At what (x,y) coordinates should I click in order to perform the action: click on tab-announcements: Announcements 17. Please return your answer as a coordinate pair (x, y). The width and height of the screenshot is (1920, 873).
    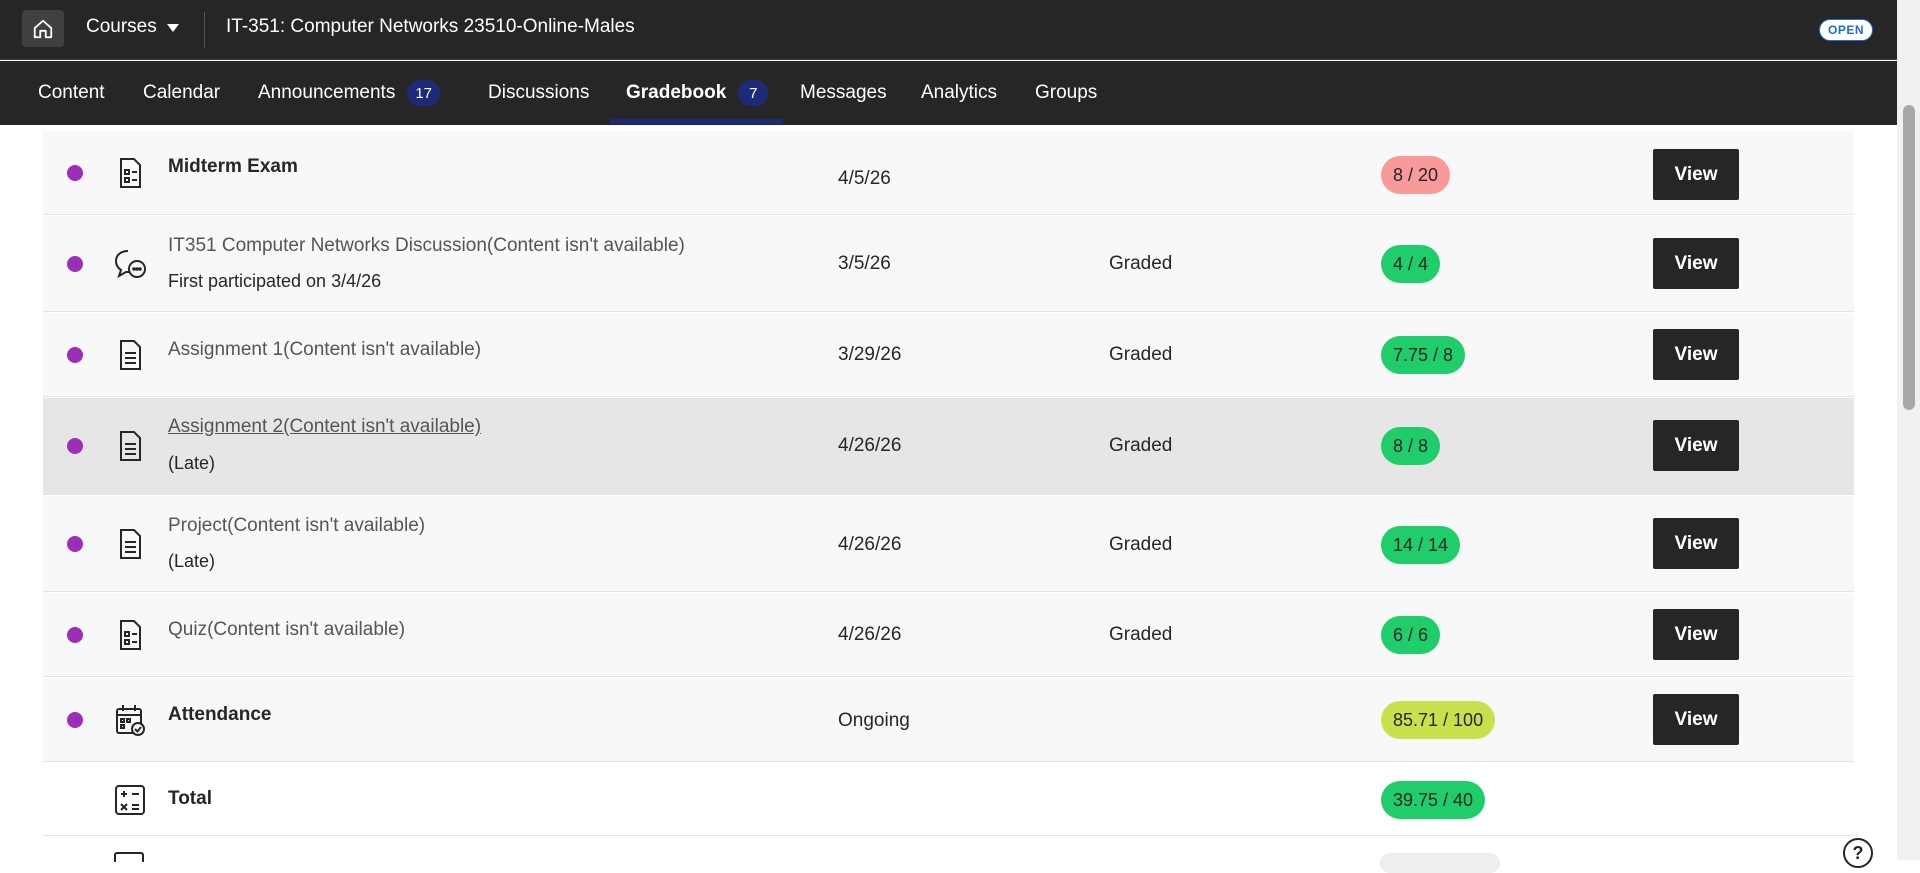
    Looking at the image, I should click on (349, 93).